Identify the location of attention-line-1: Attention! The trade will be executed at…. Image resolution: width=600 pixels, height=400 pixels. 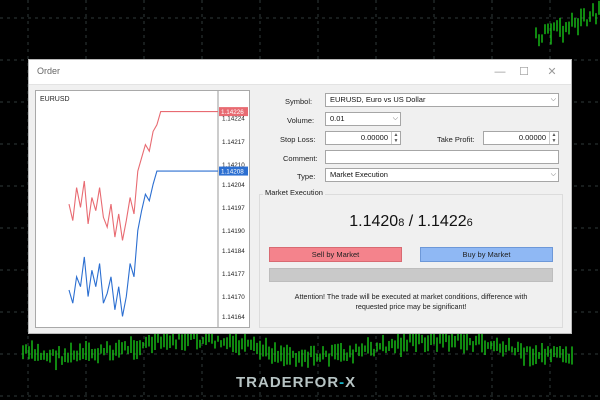
(411, 296).